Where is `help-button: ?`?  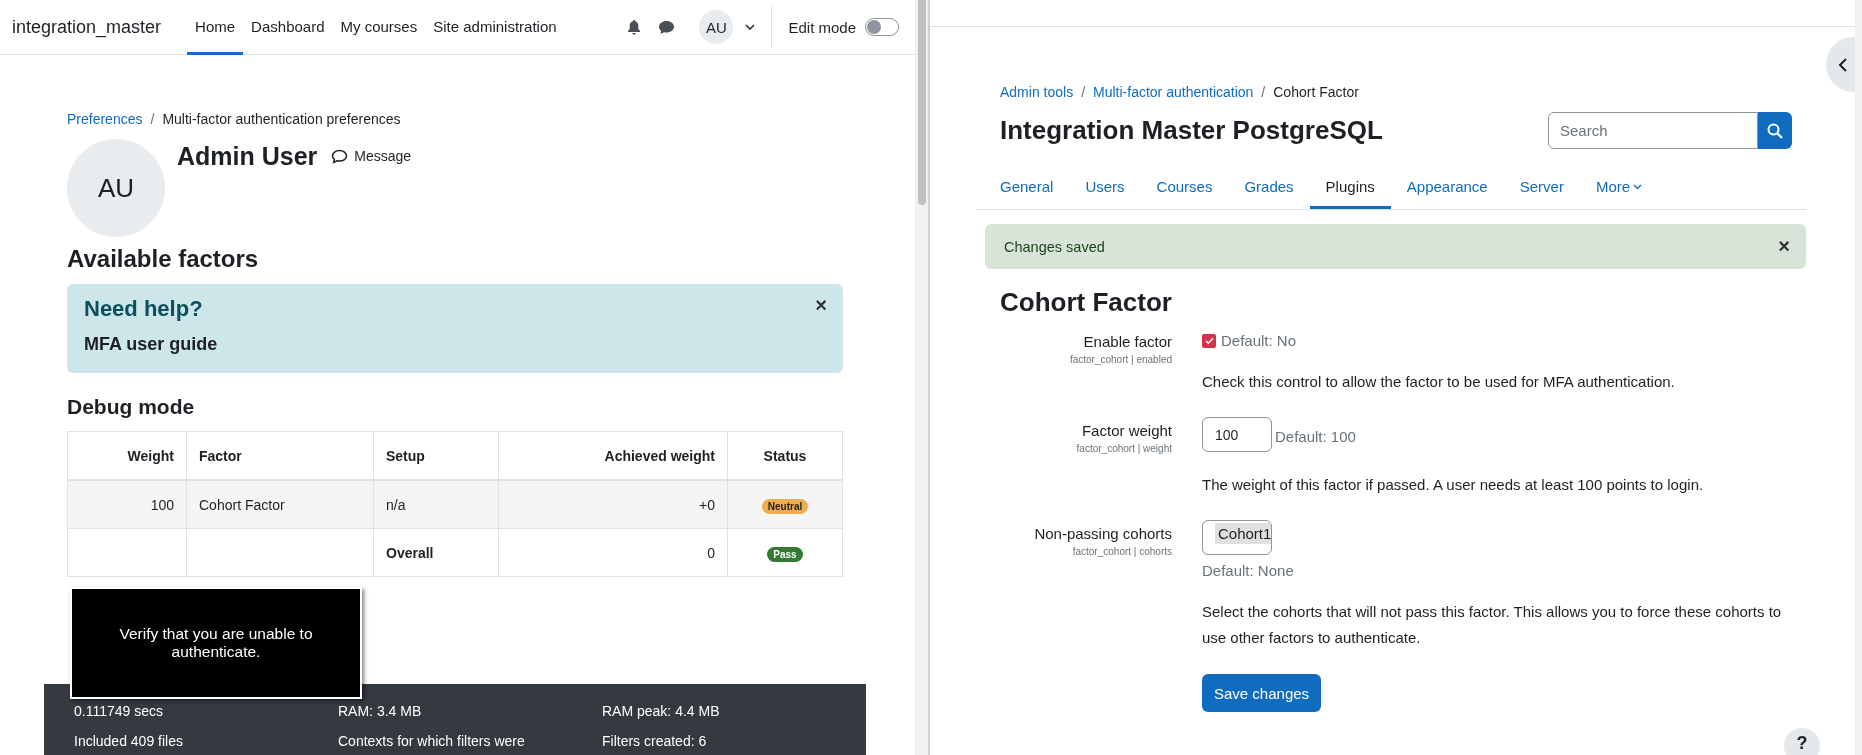 help-button: ? is located at coordinates (1802, 741).